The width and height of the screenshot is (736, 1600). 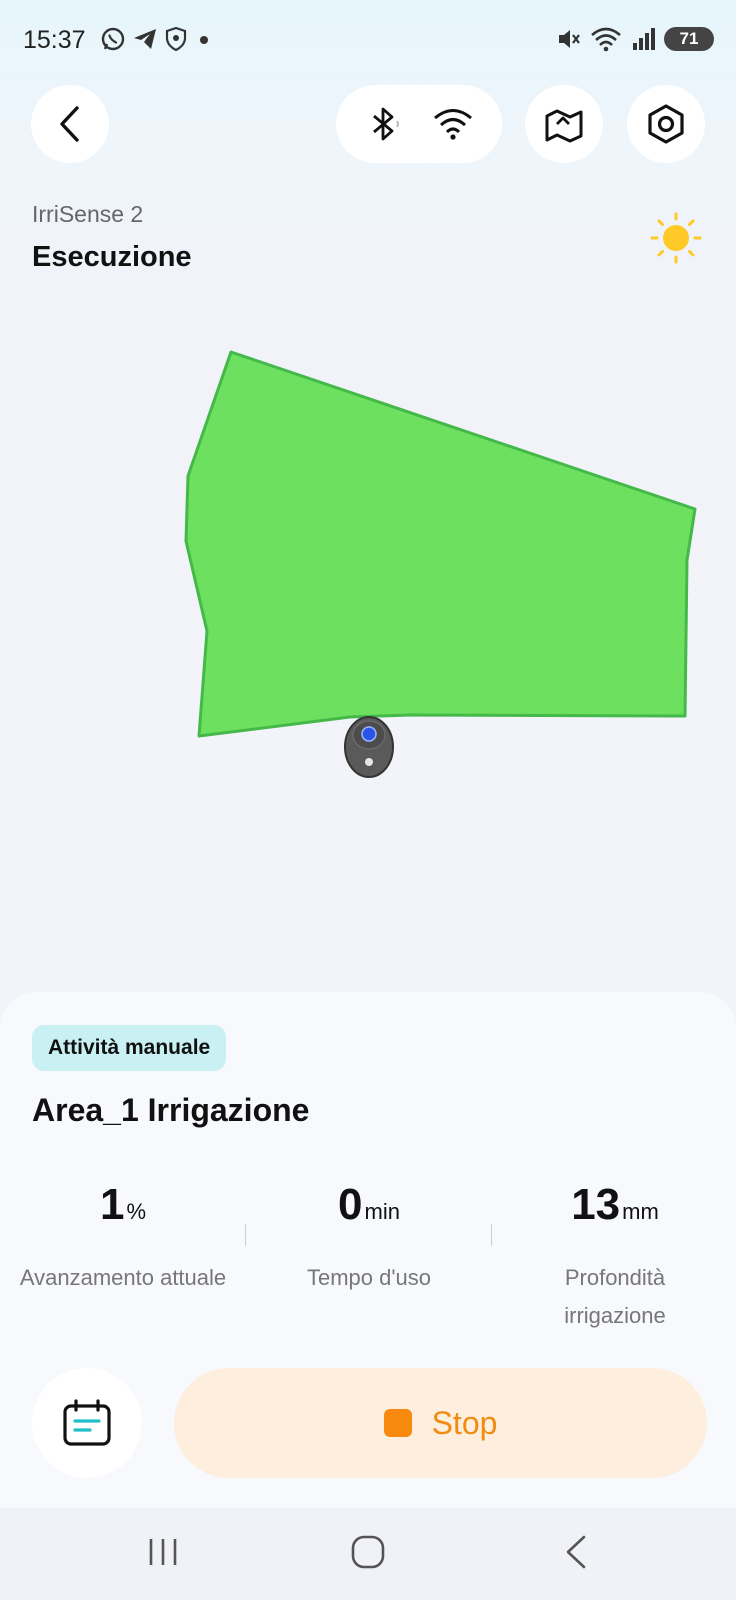 What do you see at coordinates (88, 214) in the screenshot?
I see `device-name: IrriSense 2` at bounding box center [88, 214].